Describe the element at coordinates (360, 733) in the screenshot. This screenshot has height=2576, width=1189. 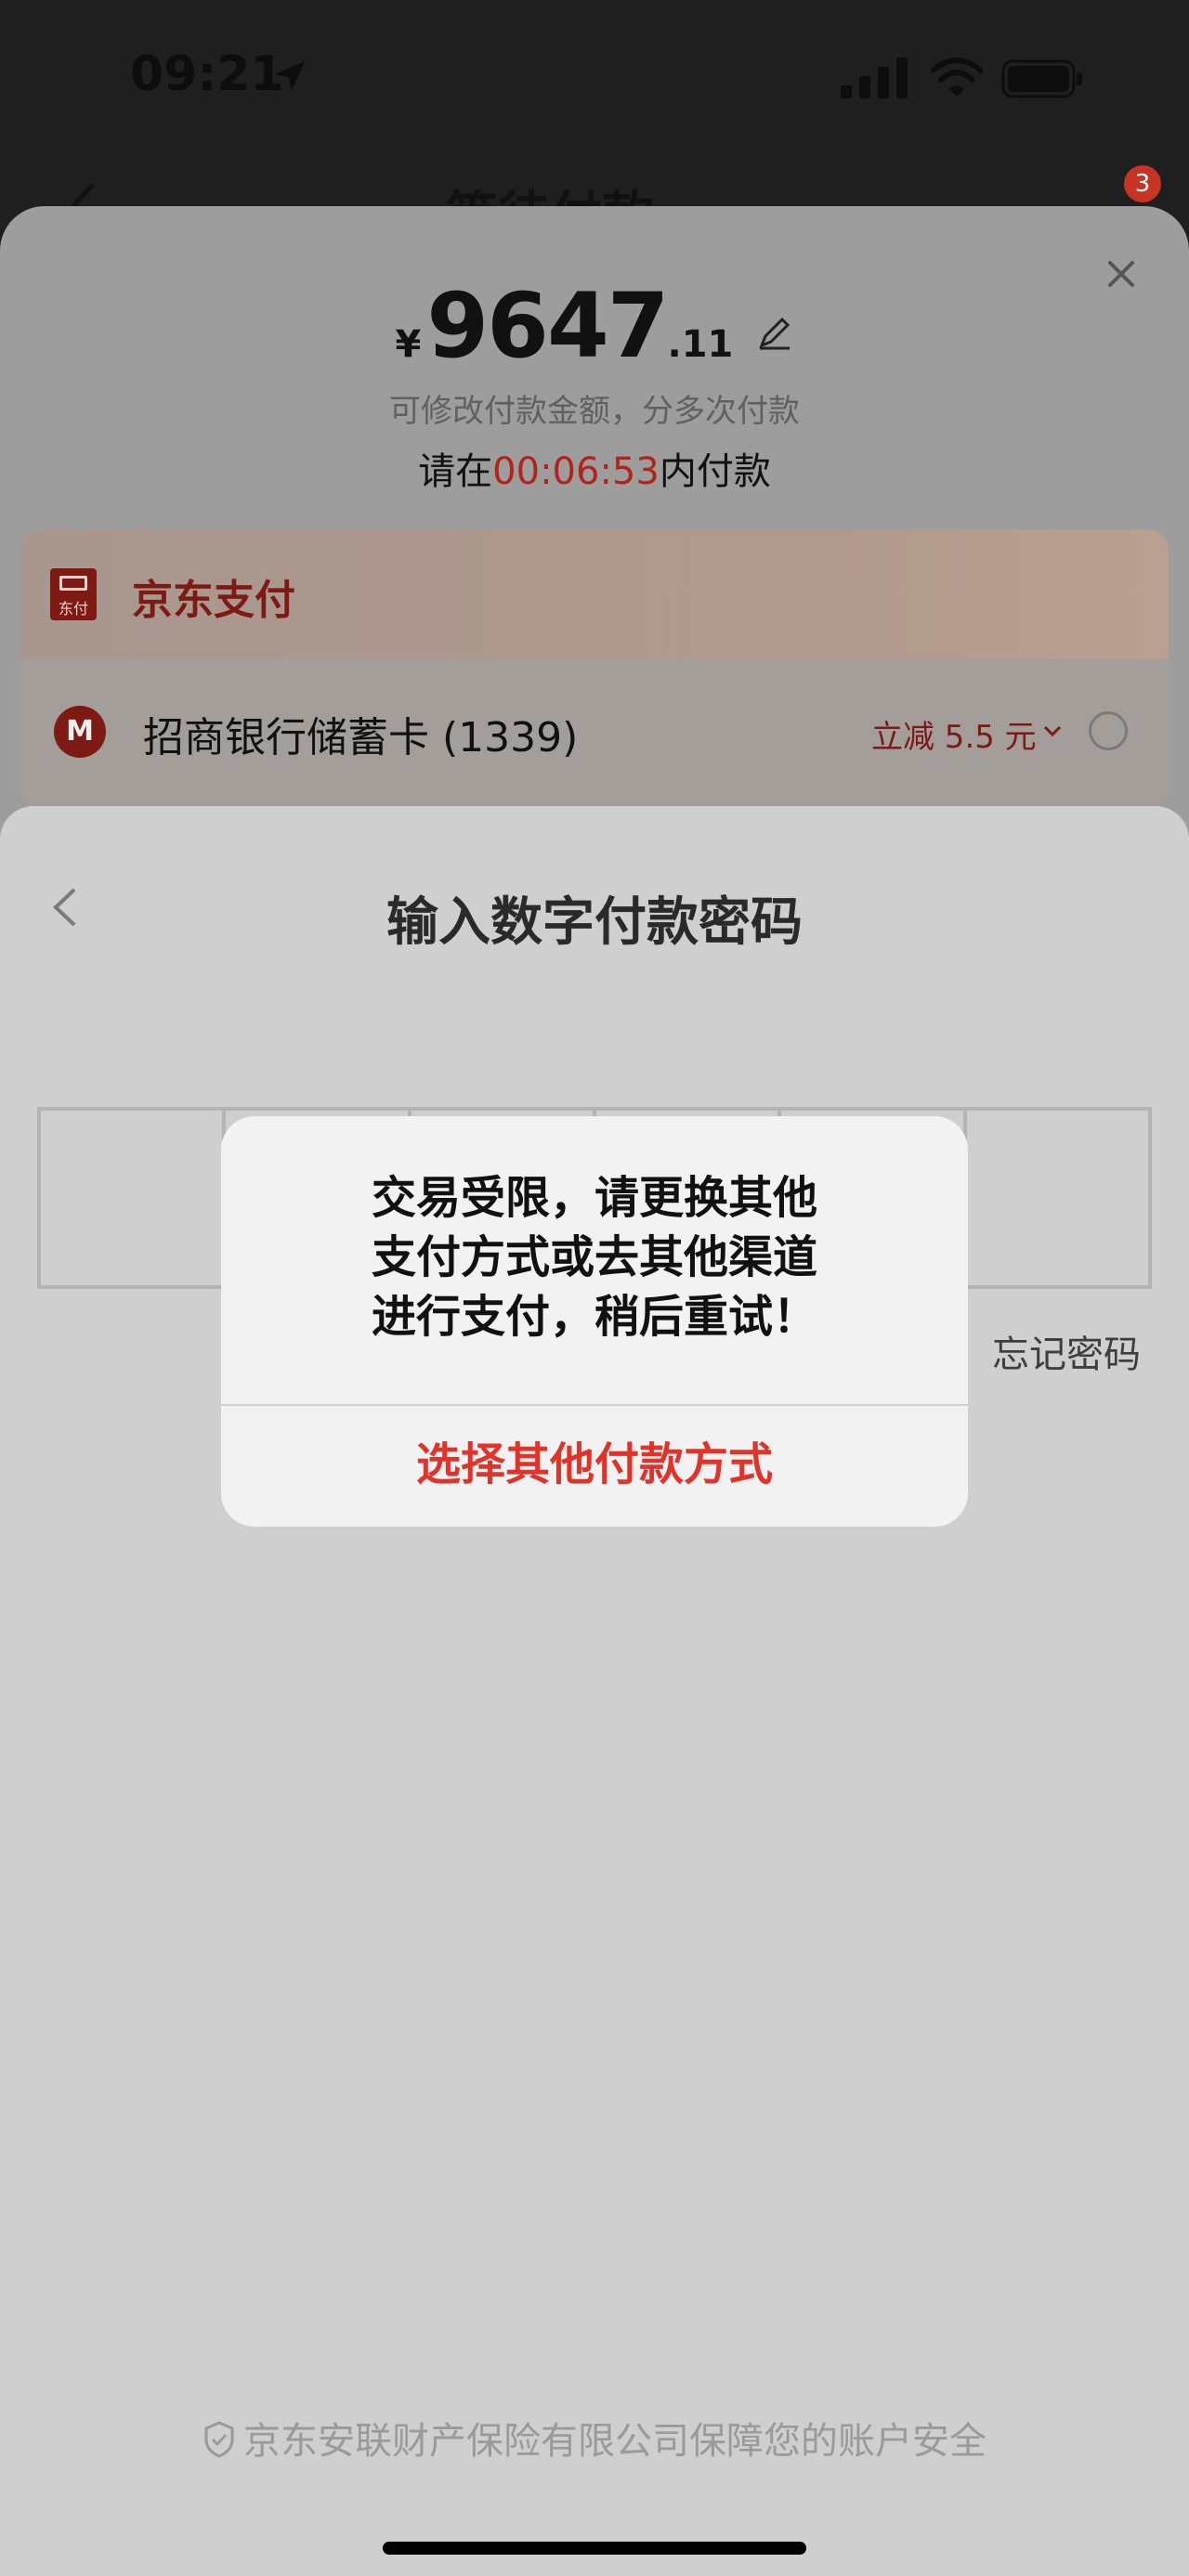
I see `bank-card-name: 招商银行储蓄卡 (1339)` at that location.